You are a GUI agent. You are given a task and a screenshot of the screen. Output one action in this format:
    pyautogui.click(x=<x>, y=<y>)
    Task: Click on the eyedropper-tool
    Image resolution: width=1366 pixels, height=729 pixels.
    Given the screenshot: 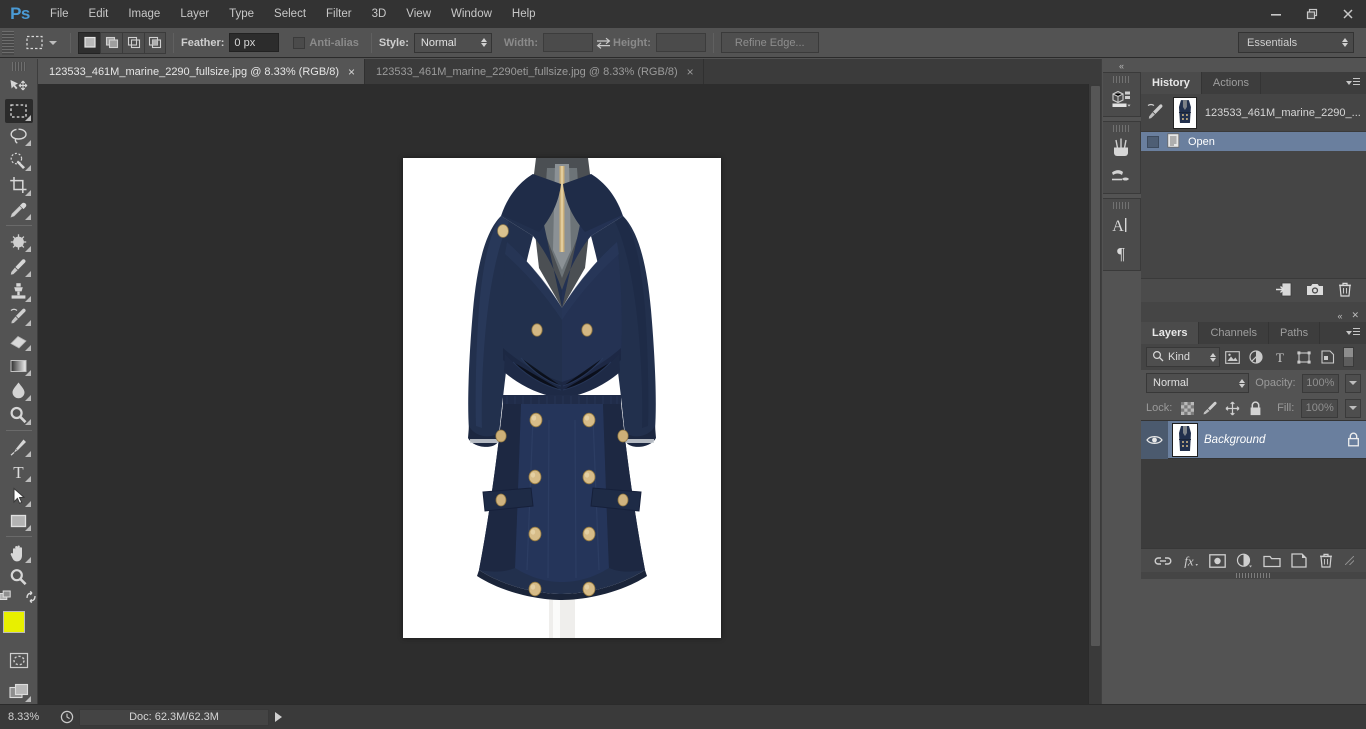 What is the action you would take?
    pyautogui.click(x=19, y=210)
    